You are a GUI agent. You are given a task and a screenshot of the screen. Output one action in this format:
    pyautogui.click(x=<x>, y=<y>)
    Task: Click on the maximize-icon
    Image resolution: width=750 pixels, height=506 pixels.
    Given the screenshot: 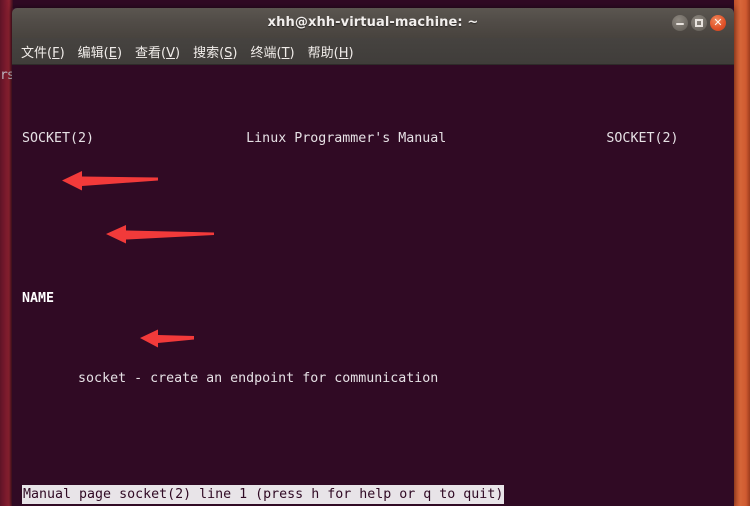 What is the action you would take?
    pyautogui.click(x=699, y=23)
    